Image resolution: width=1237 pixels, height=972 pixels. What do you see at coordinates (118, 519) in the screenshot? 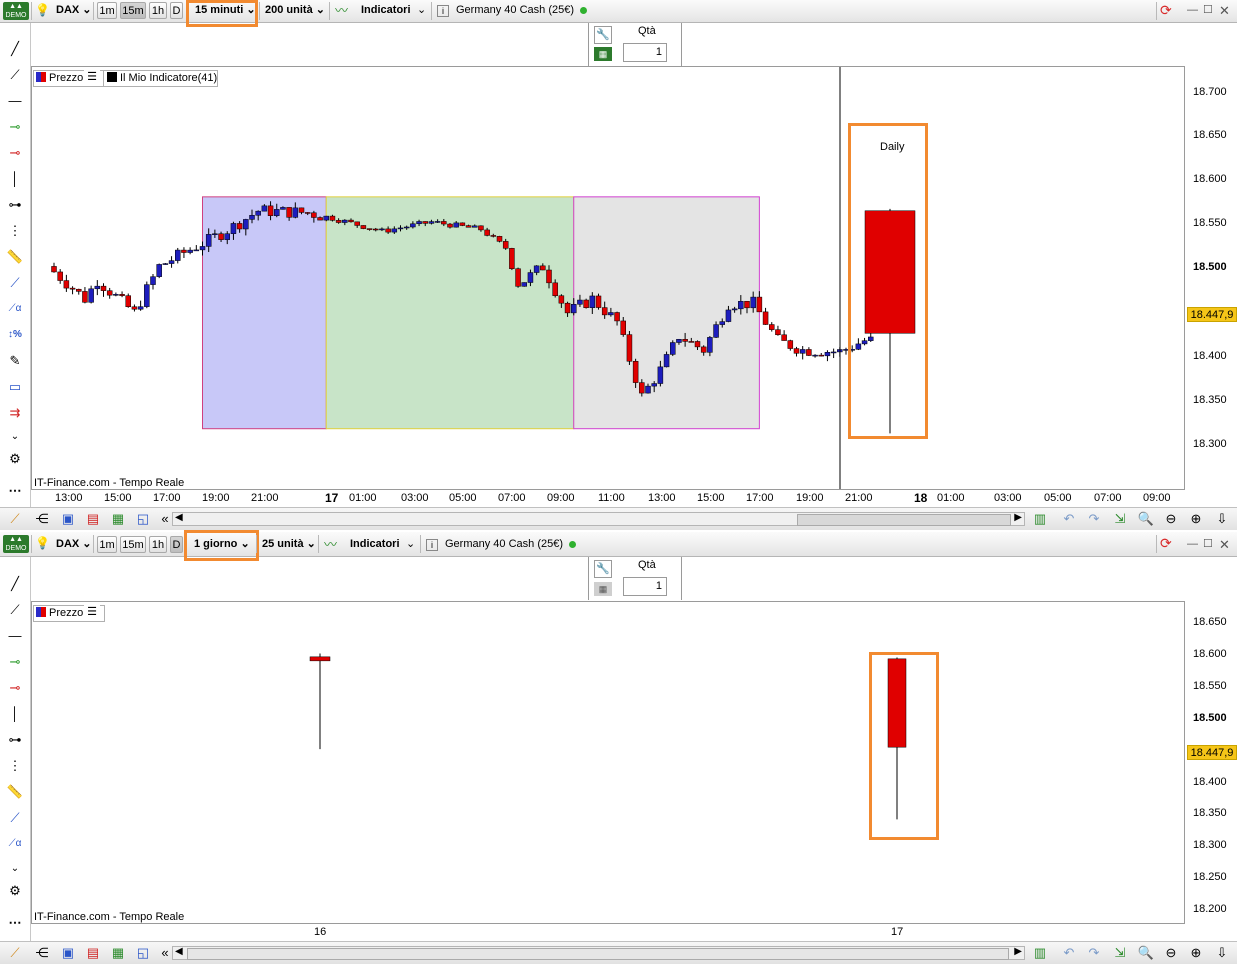
I see `table-icon: ▦` at bounding box center [118, 519].